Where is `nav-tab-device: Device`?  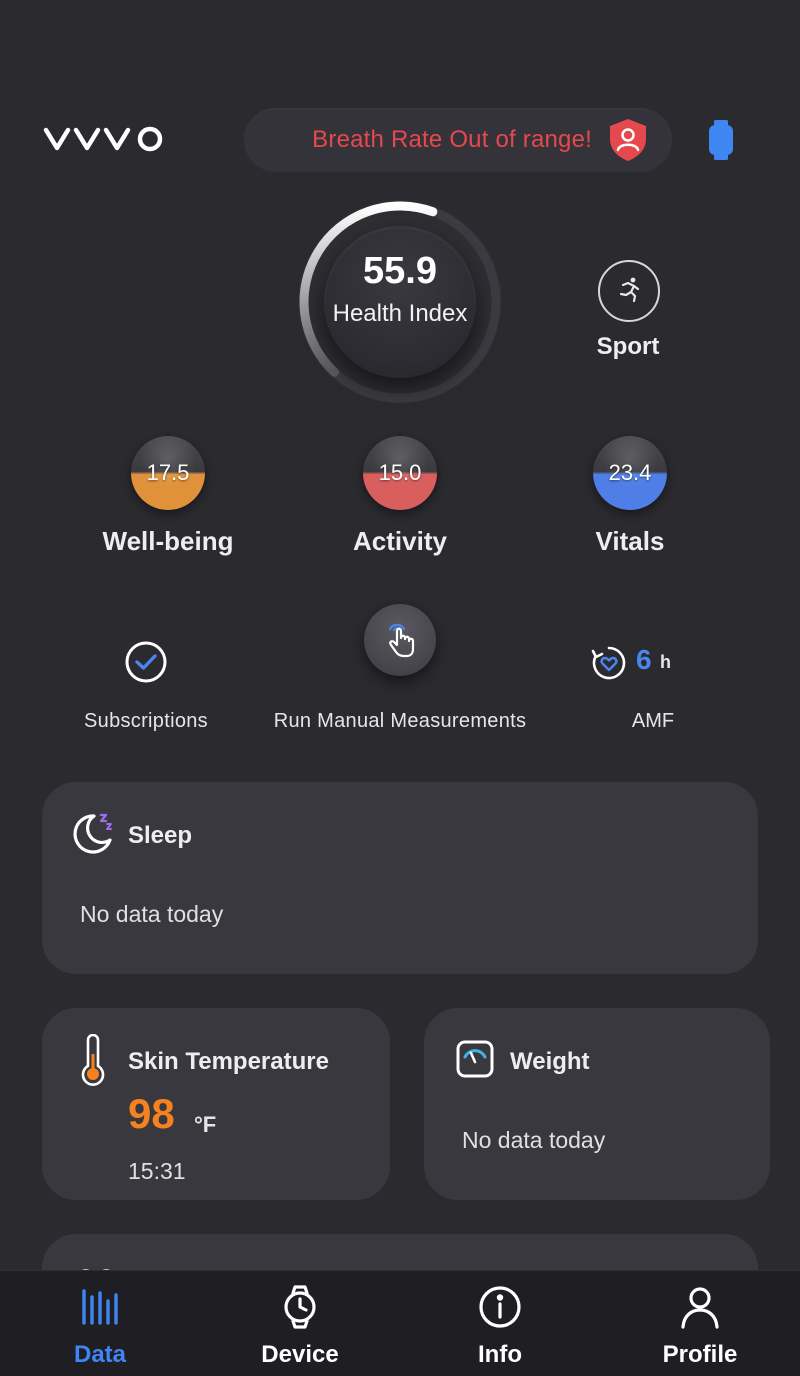
nav-tab-device: Device is located at coordinates (300, 1323).